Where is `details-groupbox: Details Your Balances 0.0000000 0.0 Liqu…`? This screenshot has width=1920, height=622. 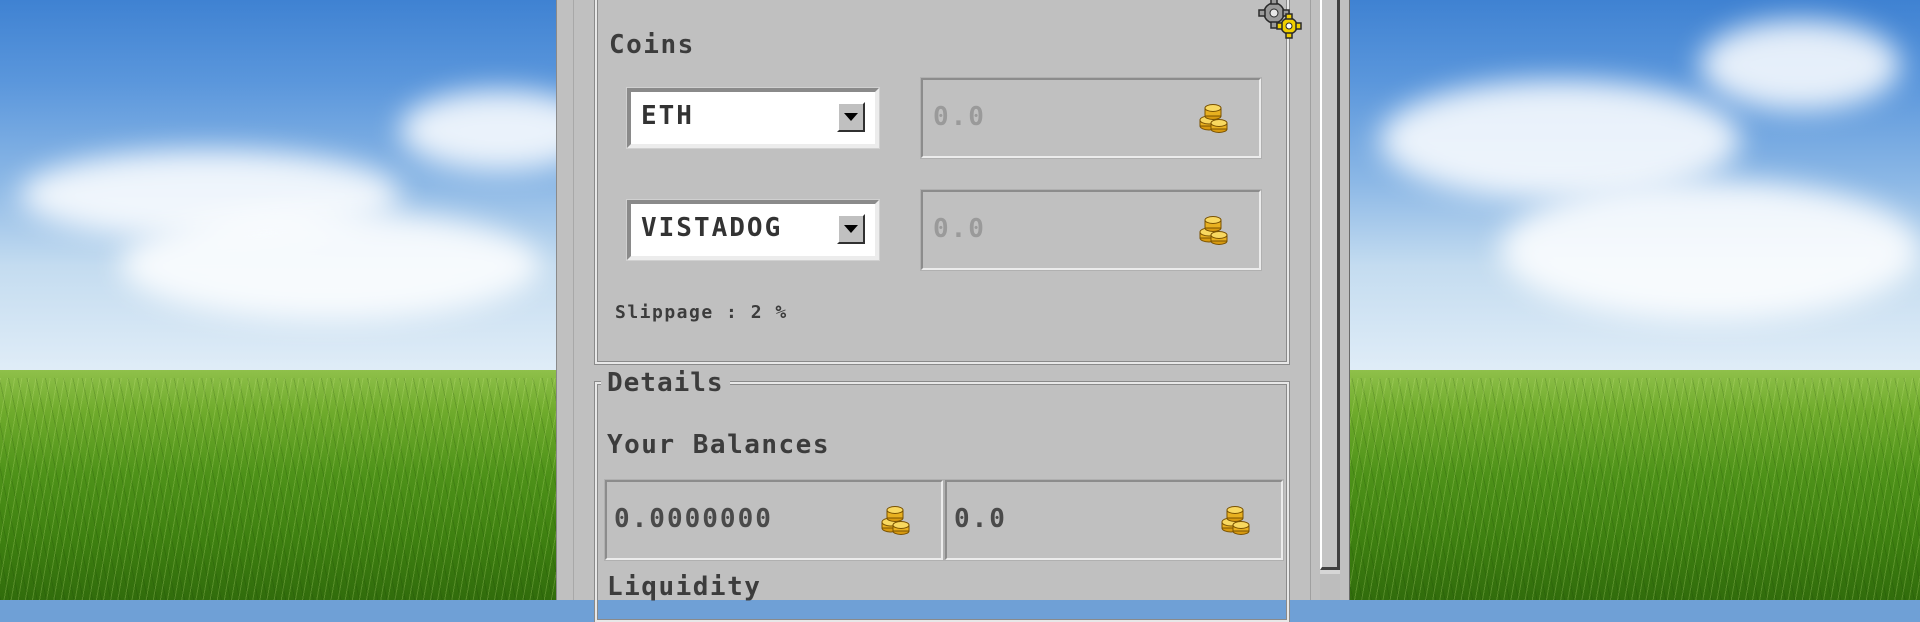 details-groupbox: Details Your Balances 0.0000000 0.0 Liqu… is located at coordinates (942, 495).